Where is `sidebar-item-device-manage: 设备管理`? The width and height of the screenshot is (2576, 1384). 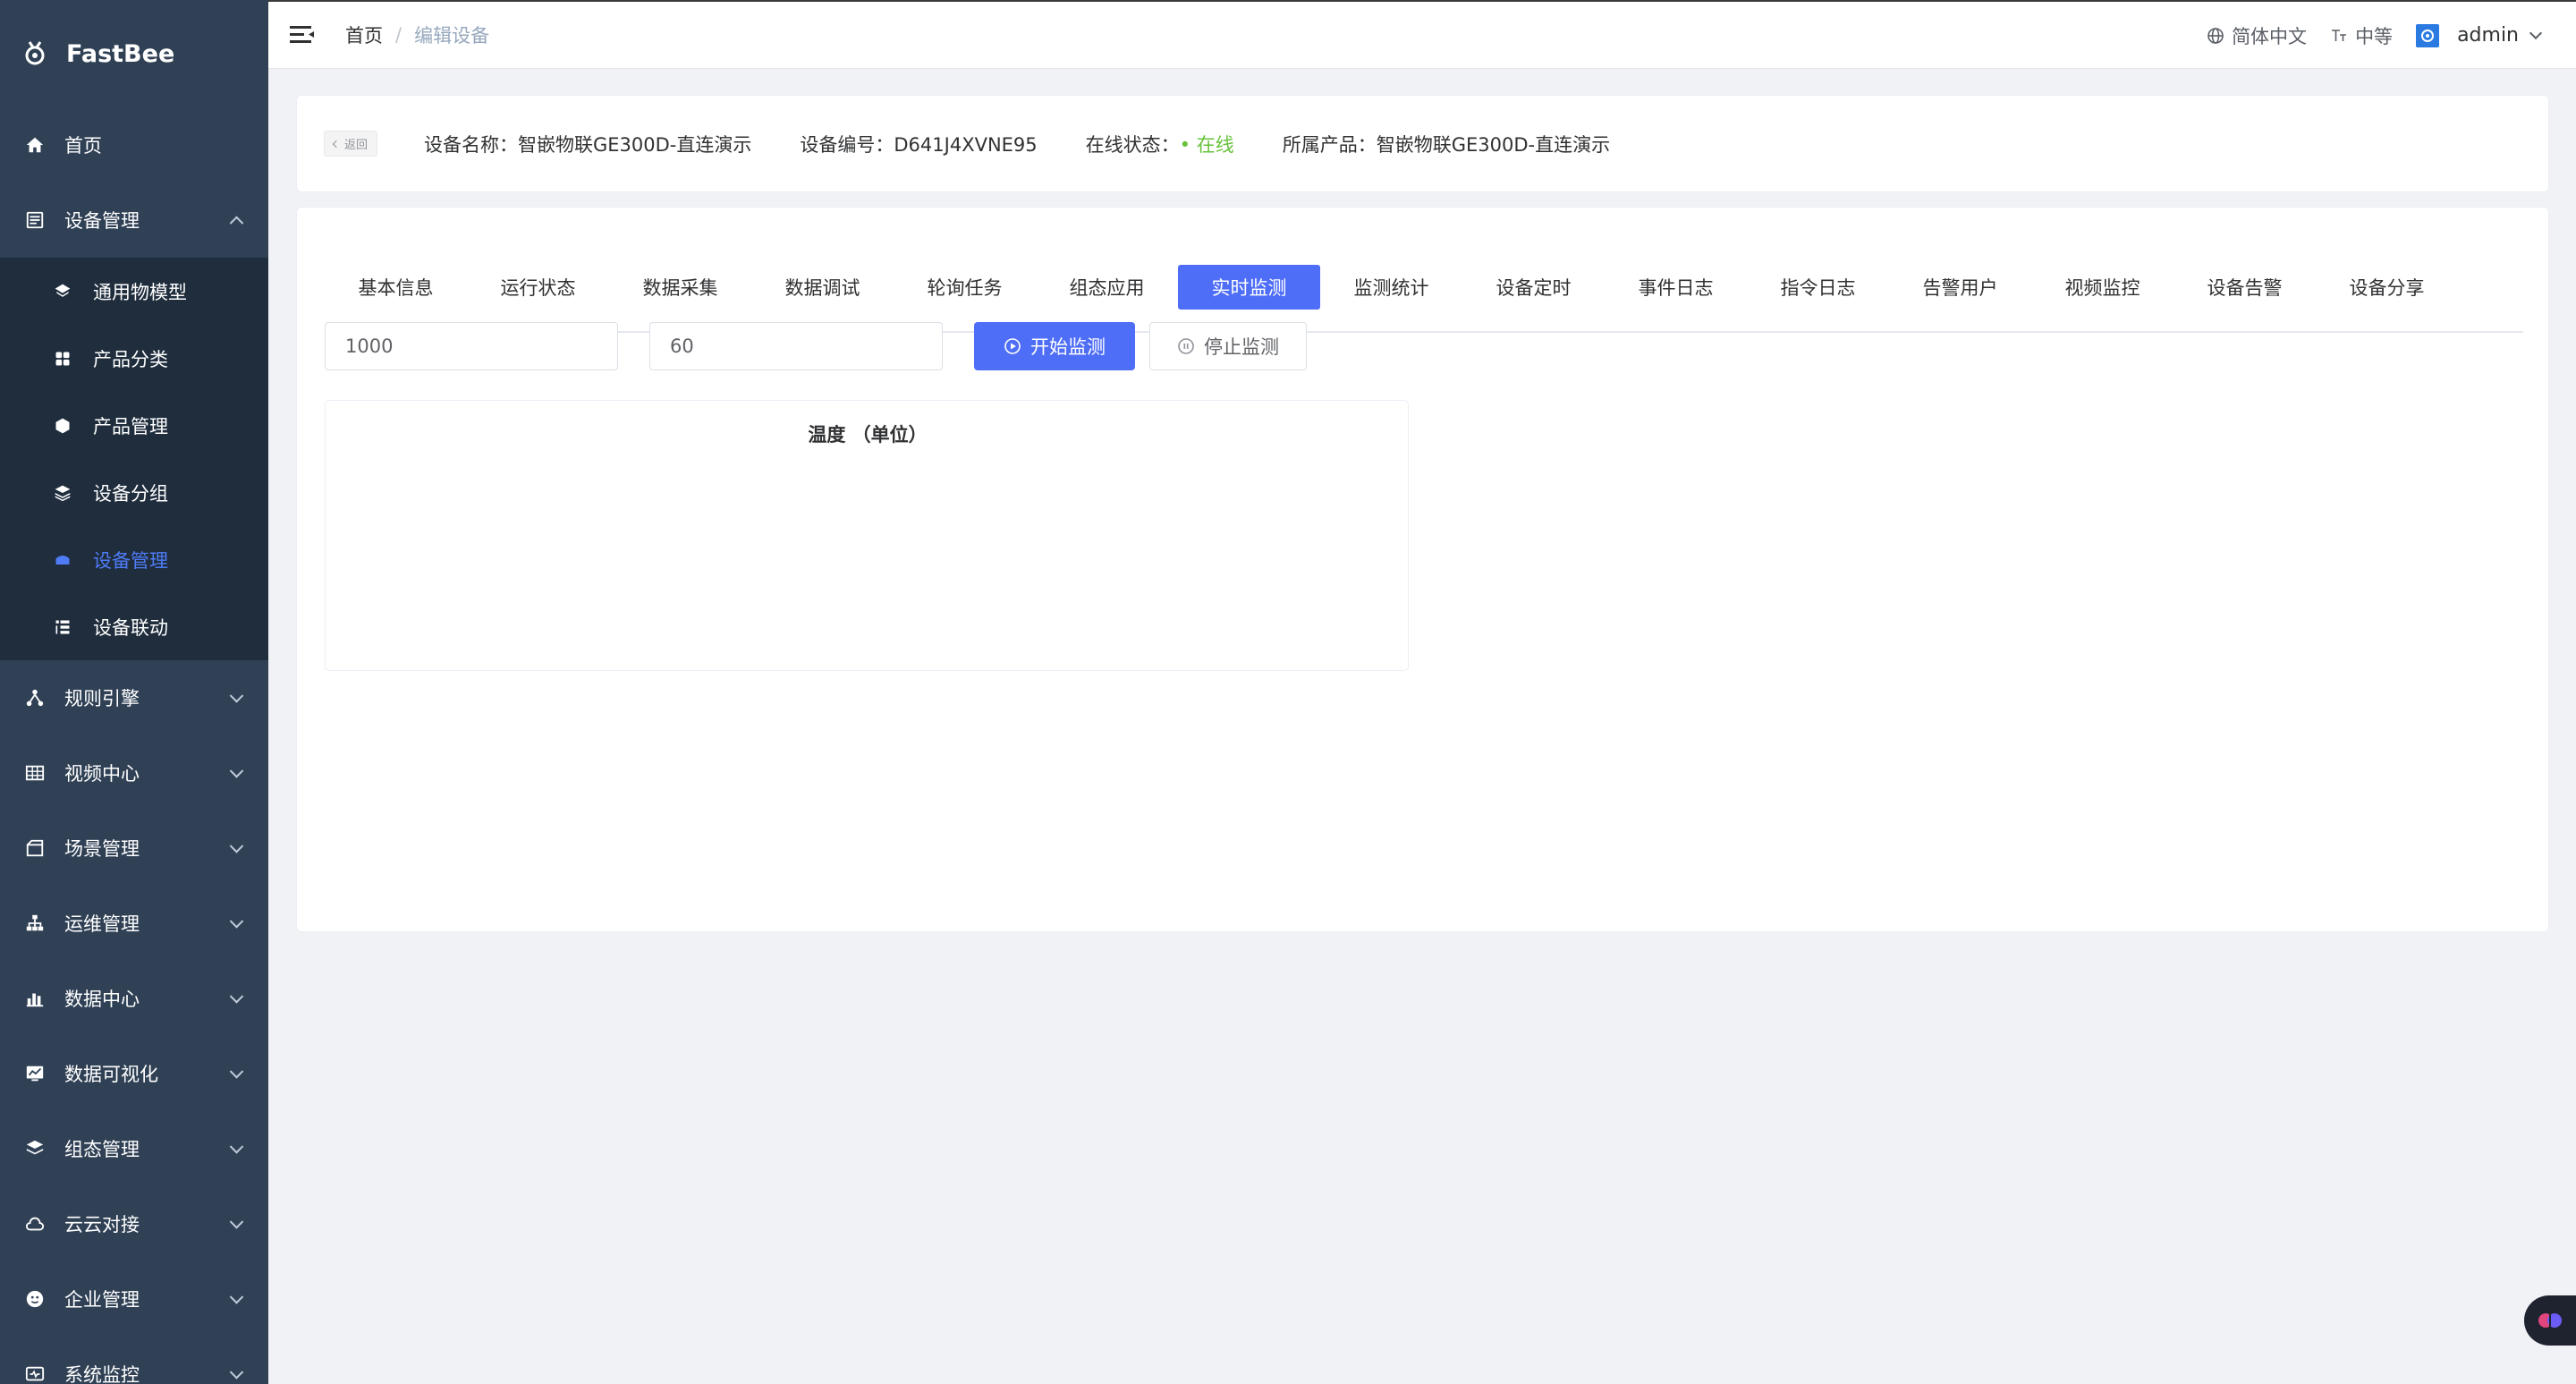 sidebar-item-device-manage: 设备管理 is located at coordinates (134, 560).